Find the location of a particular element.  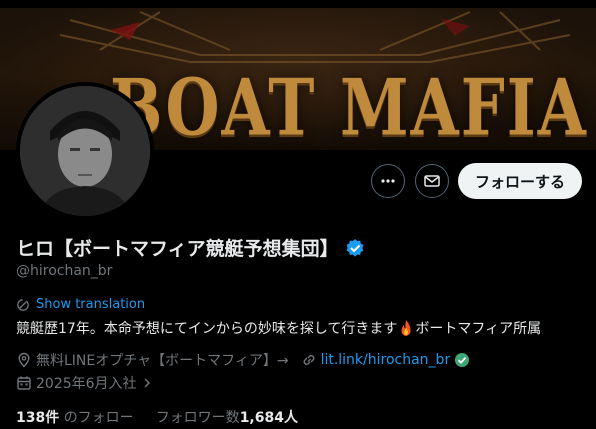

joined-date: 2025年6月入社 is located at coordinates (86, 384).